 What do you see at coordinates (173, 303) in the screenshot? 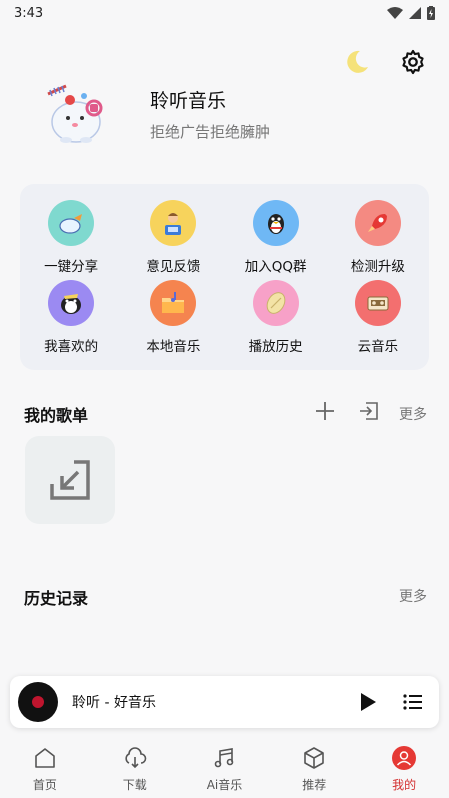
I see `local-music-icon` at bounding box center [173, 303].